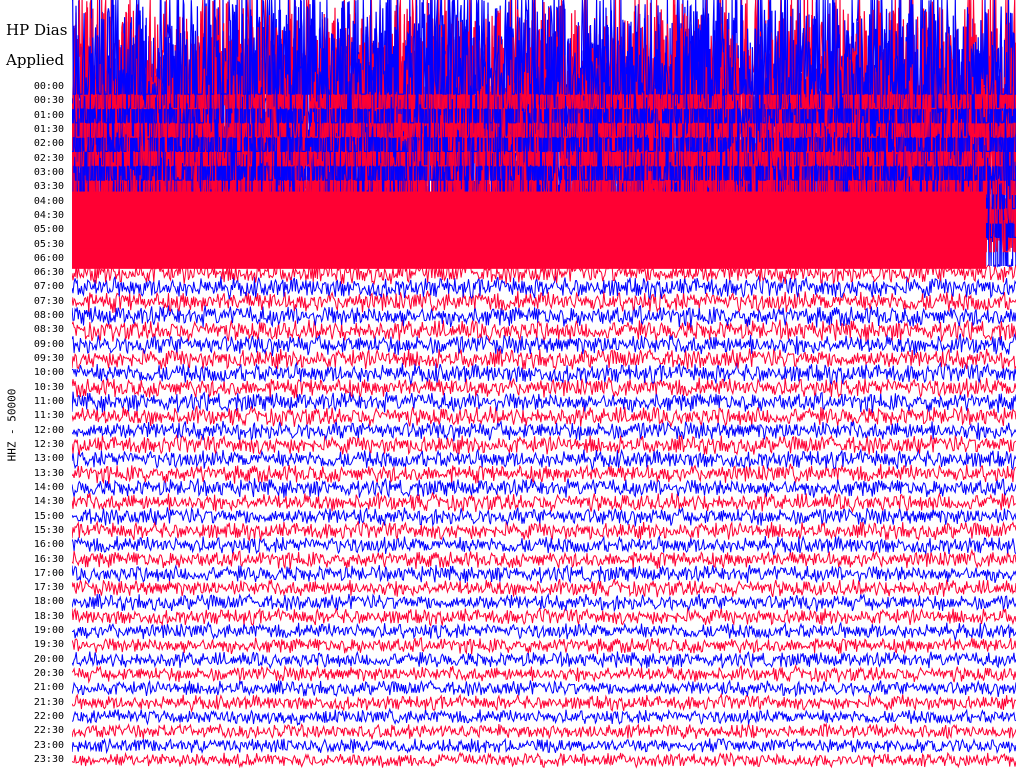  What do you see at coordinates (48, 731) in the screenshot?
I see `time-tick-label: 22:30` at bounding box center [48, 731].